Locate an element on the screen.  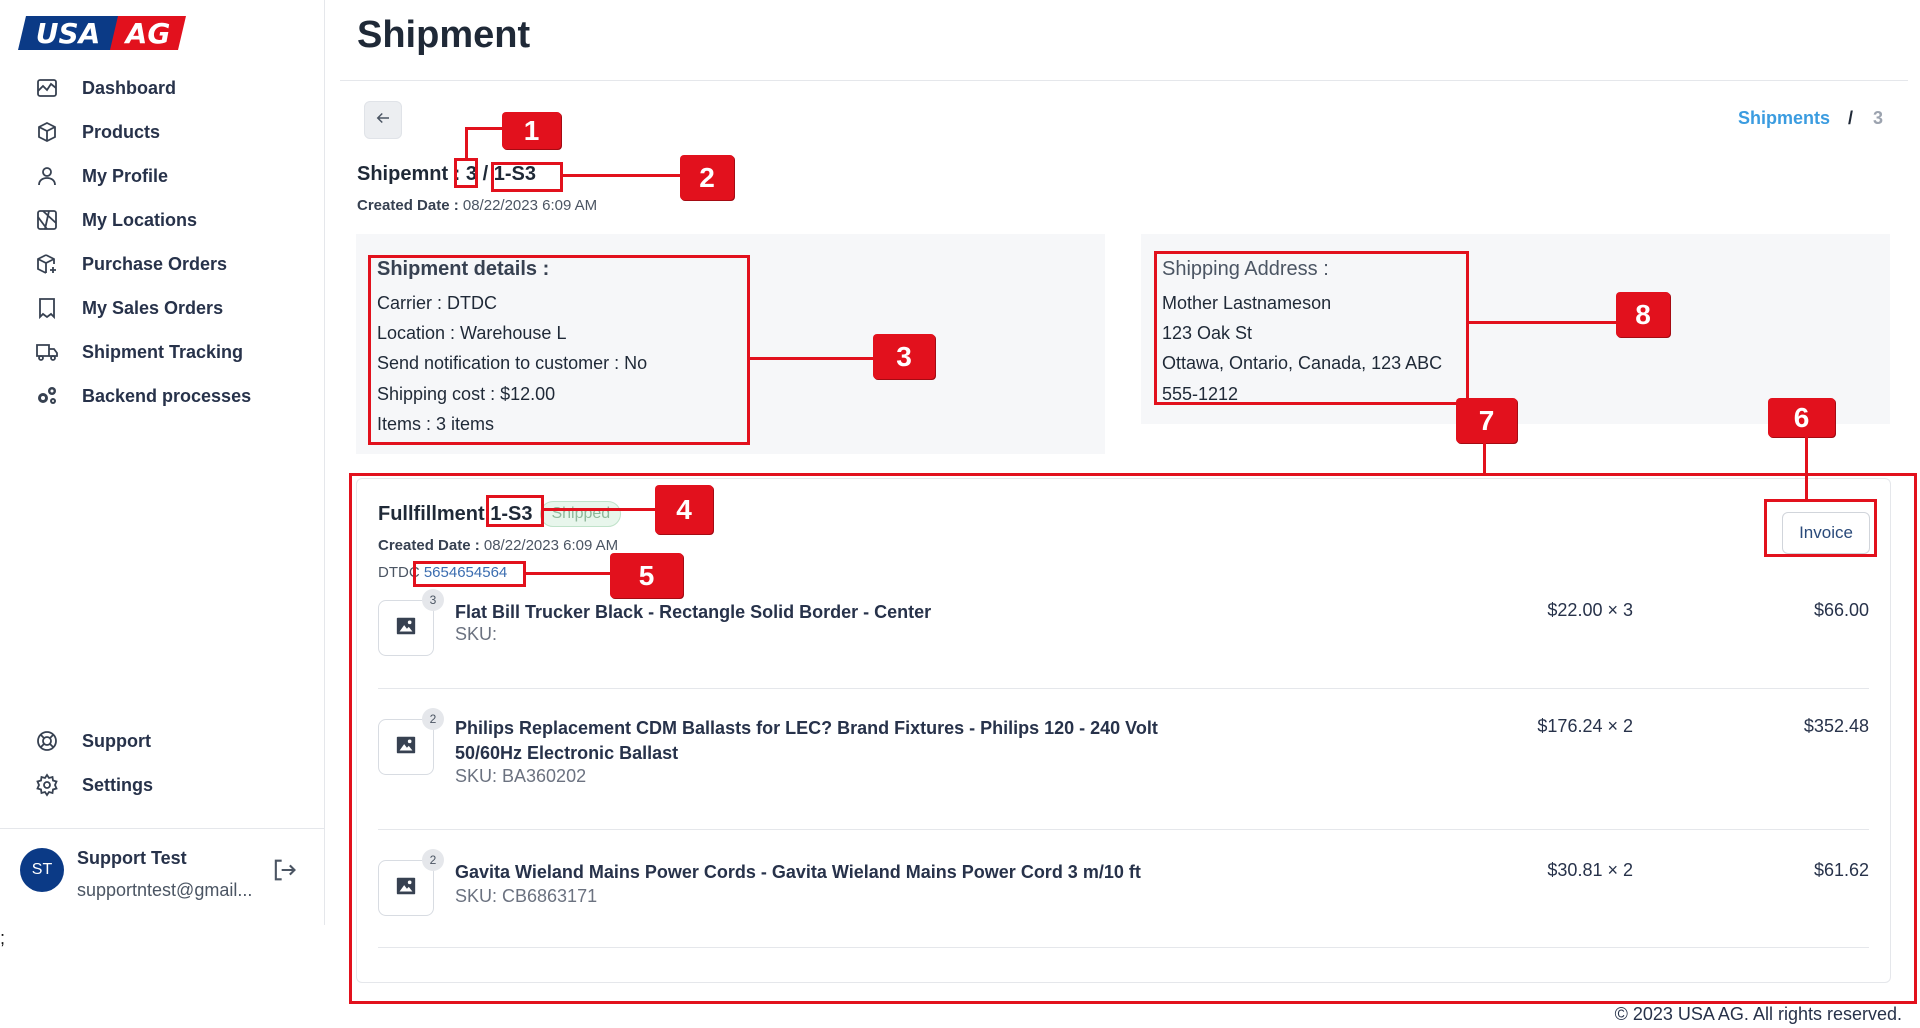
sidebar-item-my-profile: My Profile is located at coordinates (162, 176).